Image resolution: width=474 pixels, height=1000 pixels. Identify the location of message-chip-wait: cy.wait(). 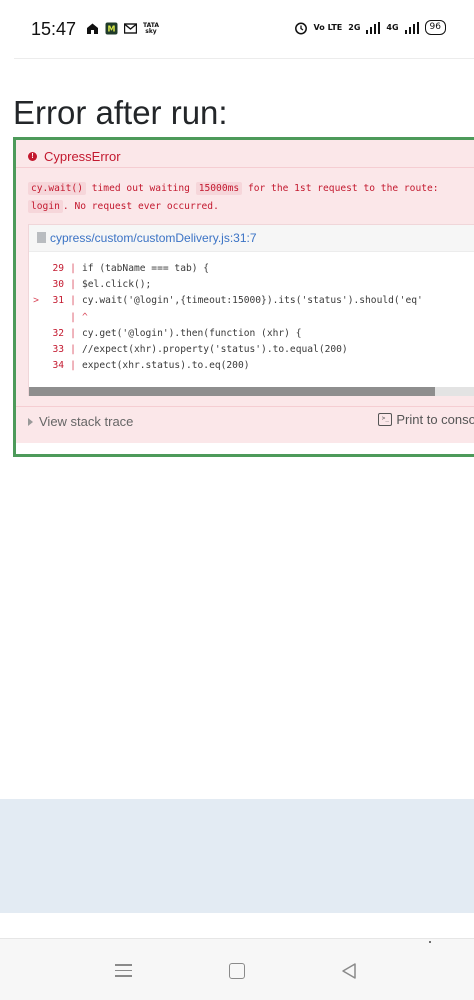
(57, 188).